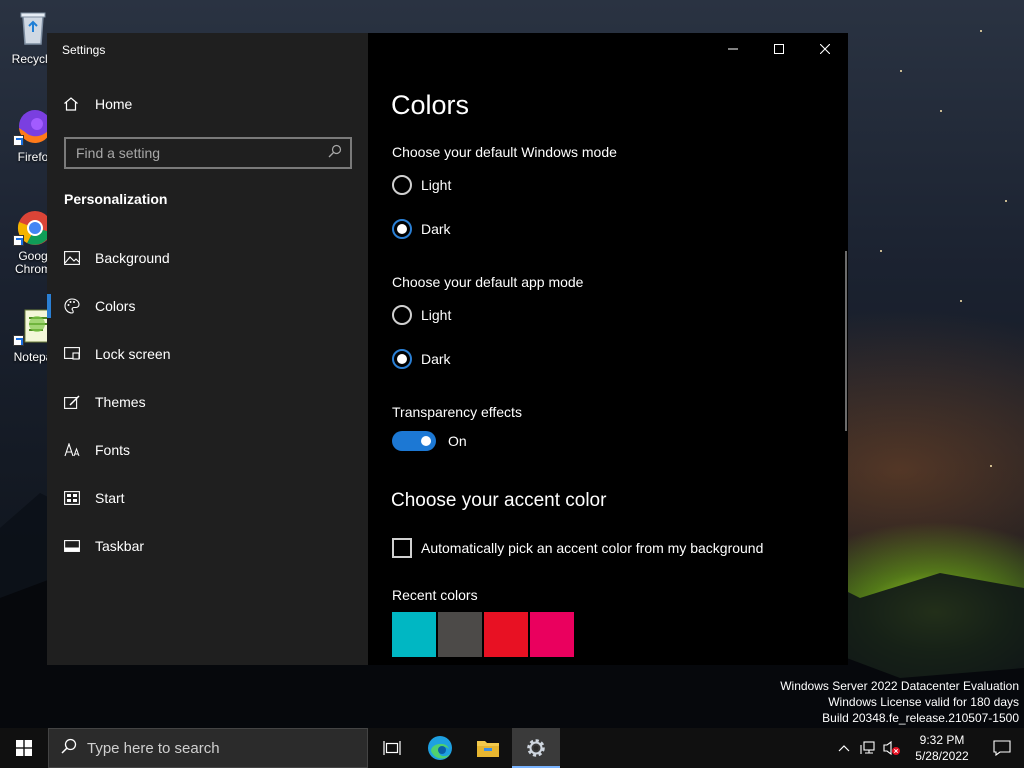 This screenshot has width=1024, height=768. I want to click on nav-item-start: Start, so click(207, 498).